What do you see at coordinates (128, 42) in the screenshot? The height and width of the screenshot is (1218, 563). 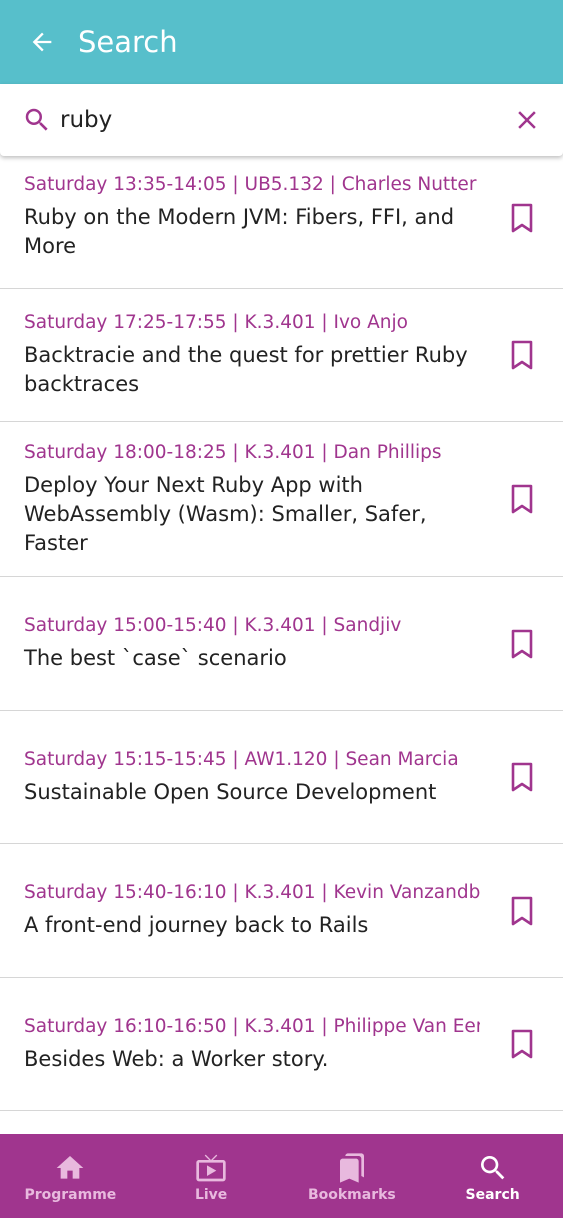 I see `page-title: Search` at bounding box center [128, 42].